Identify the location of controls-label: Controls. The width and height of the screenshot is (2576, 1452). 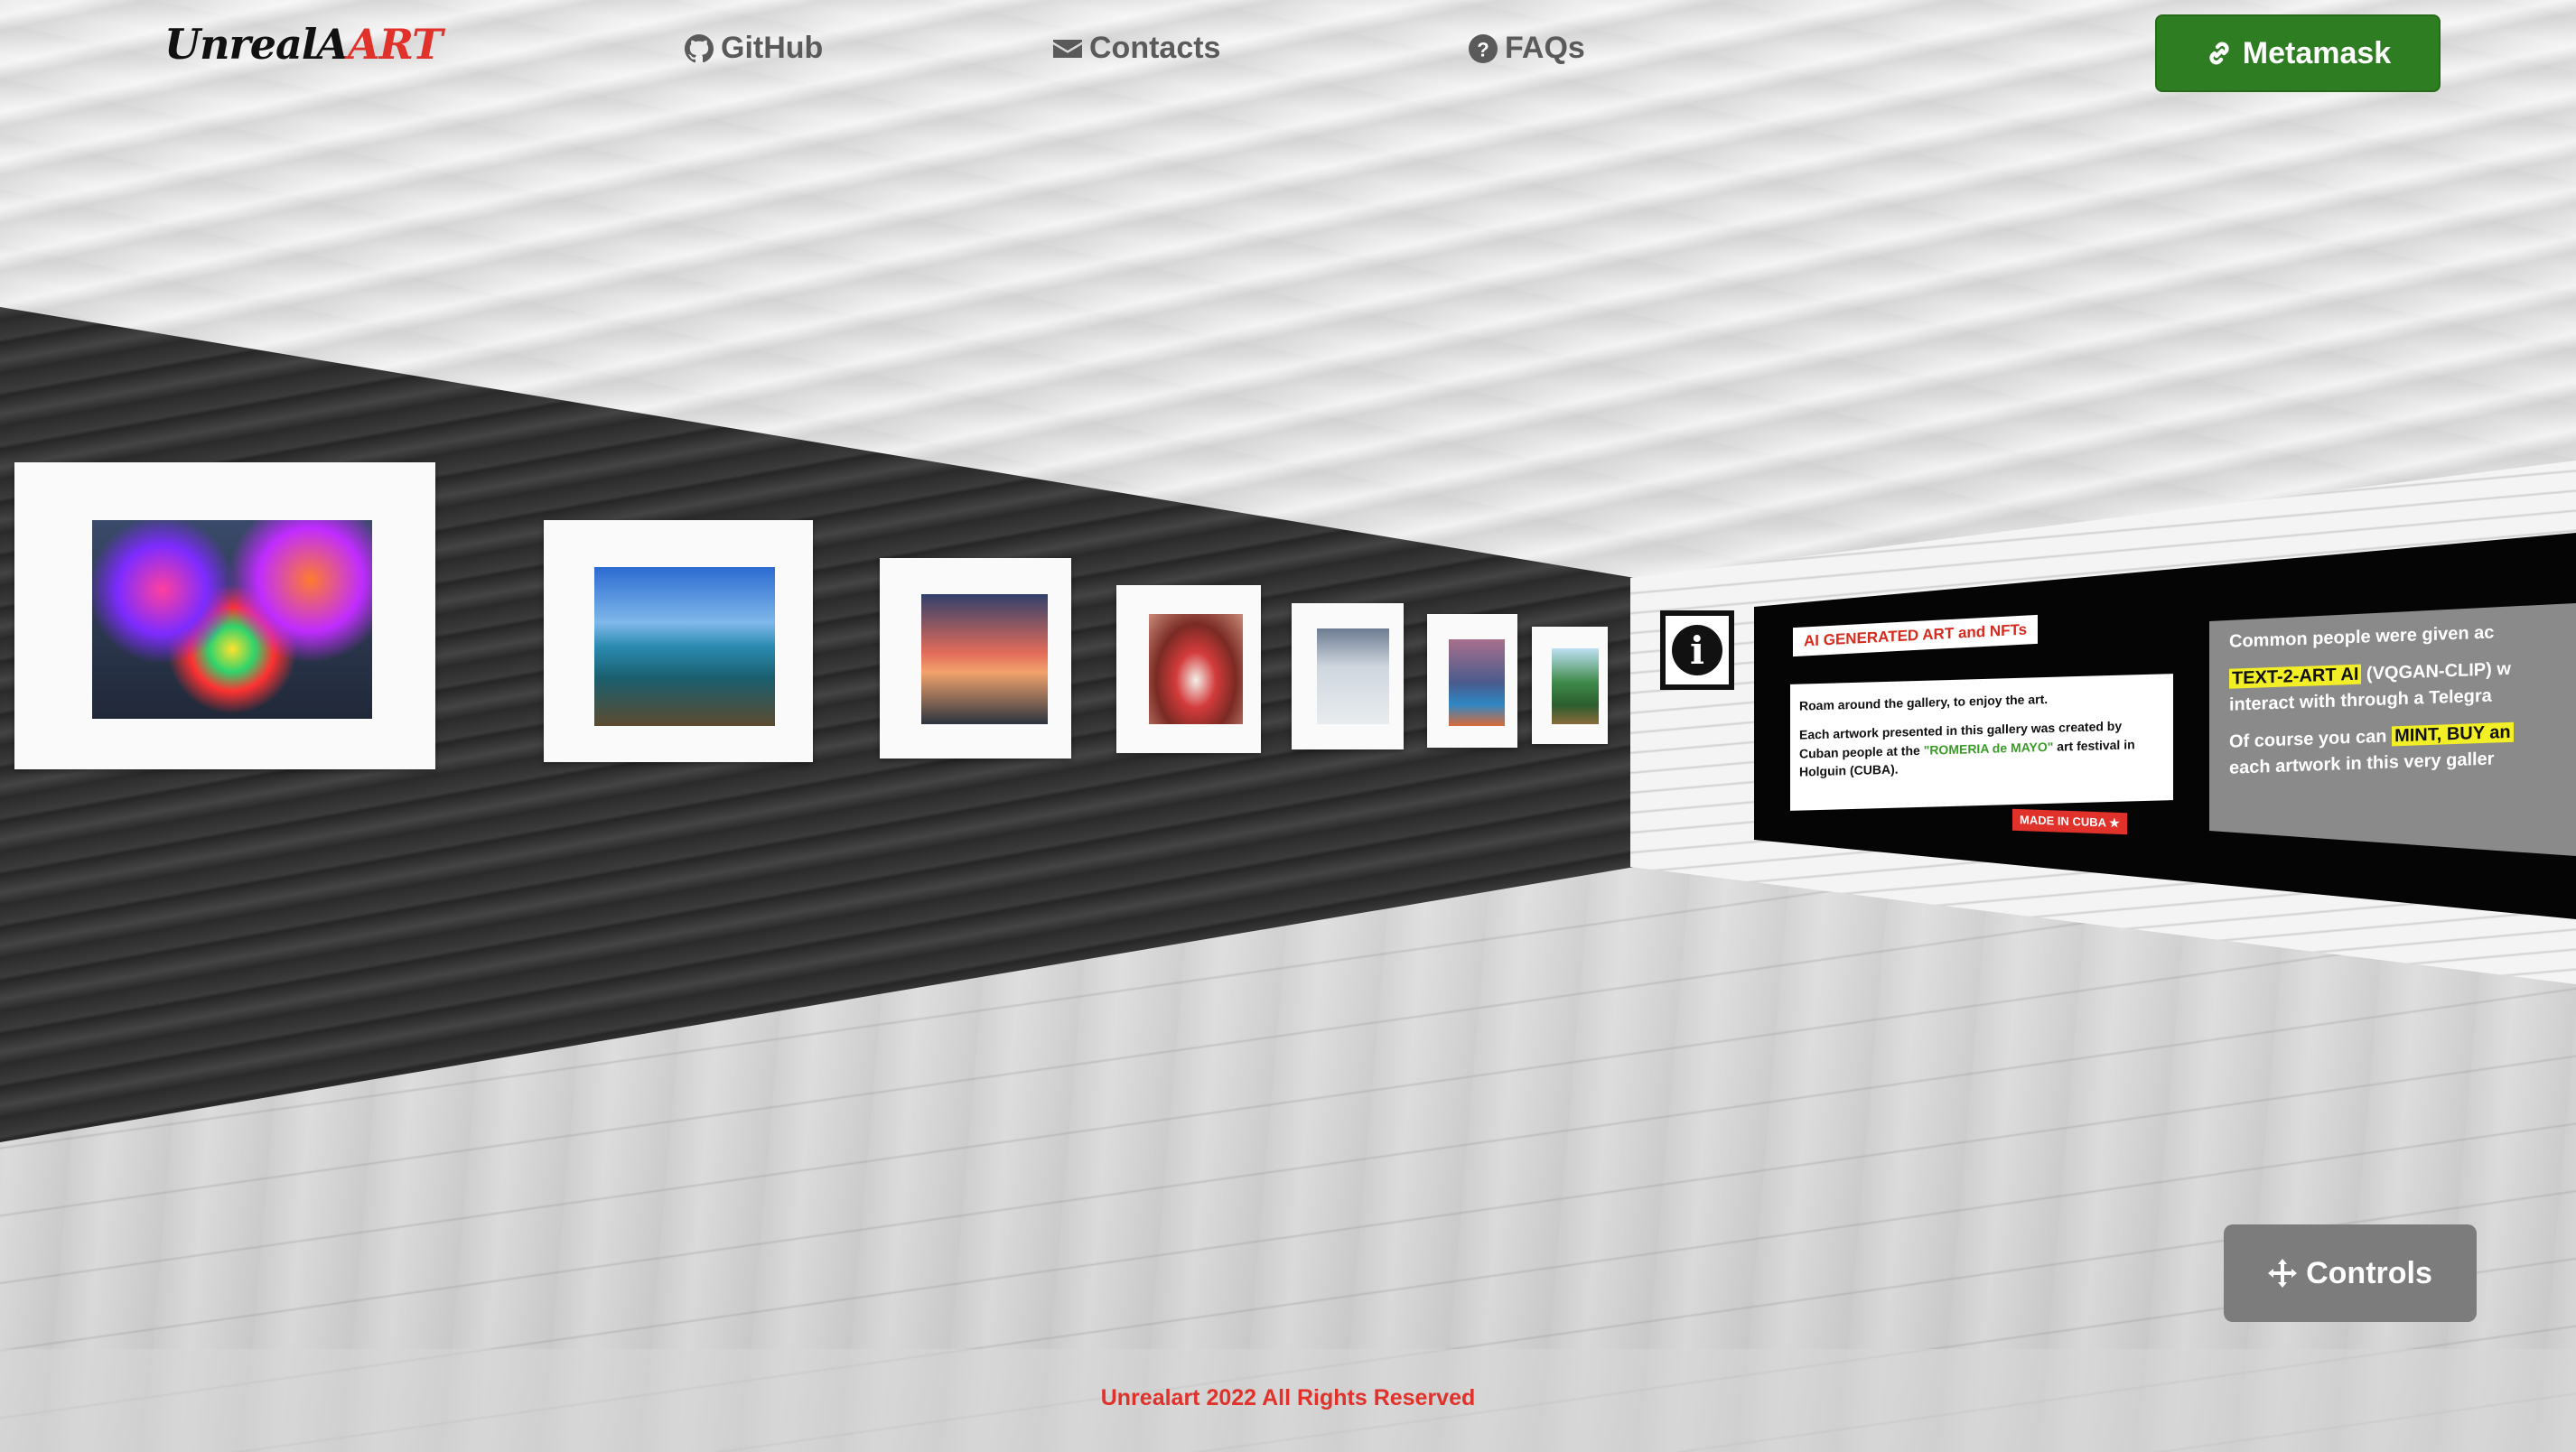
(2369, 1272).